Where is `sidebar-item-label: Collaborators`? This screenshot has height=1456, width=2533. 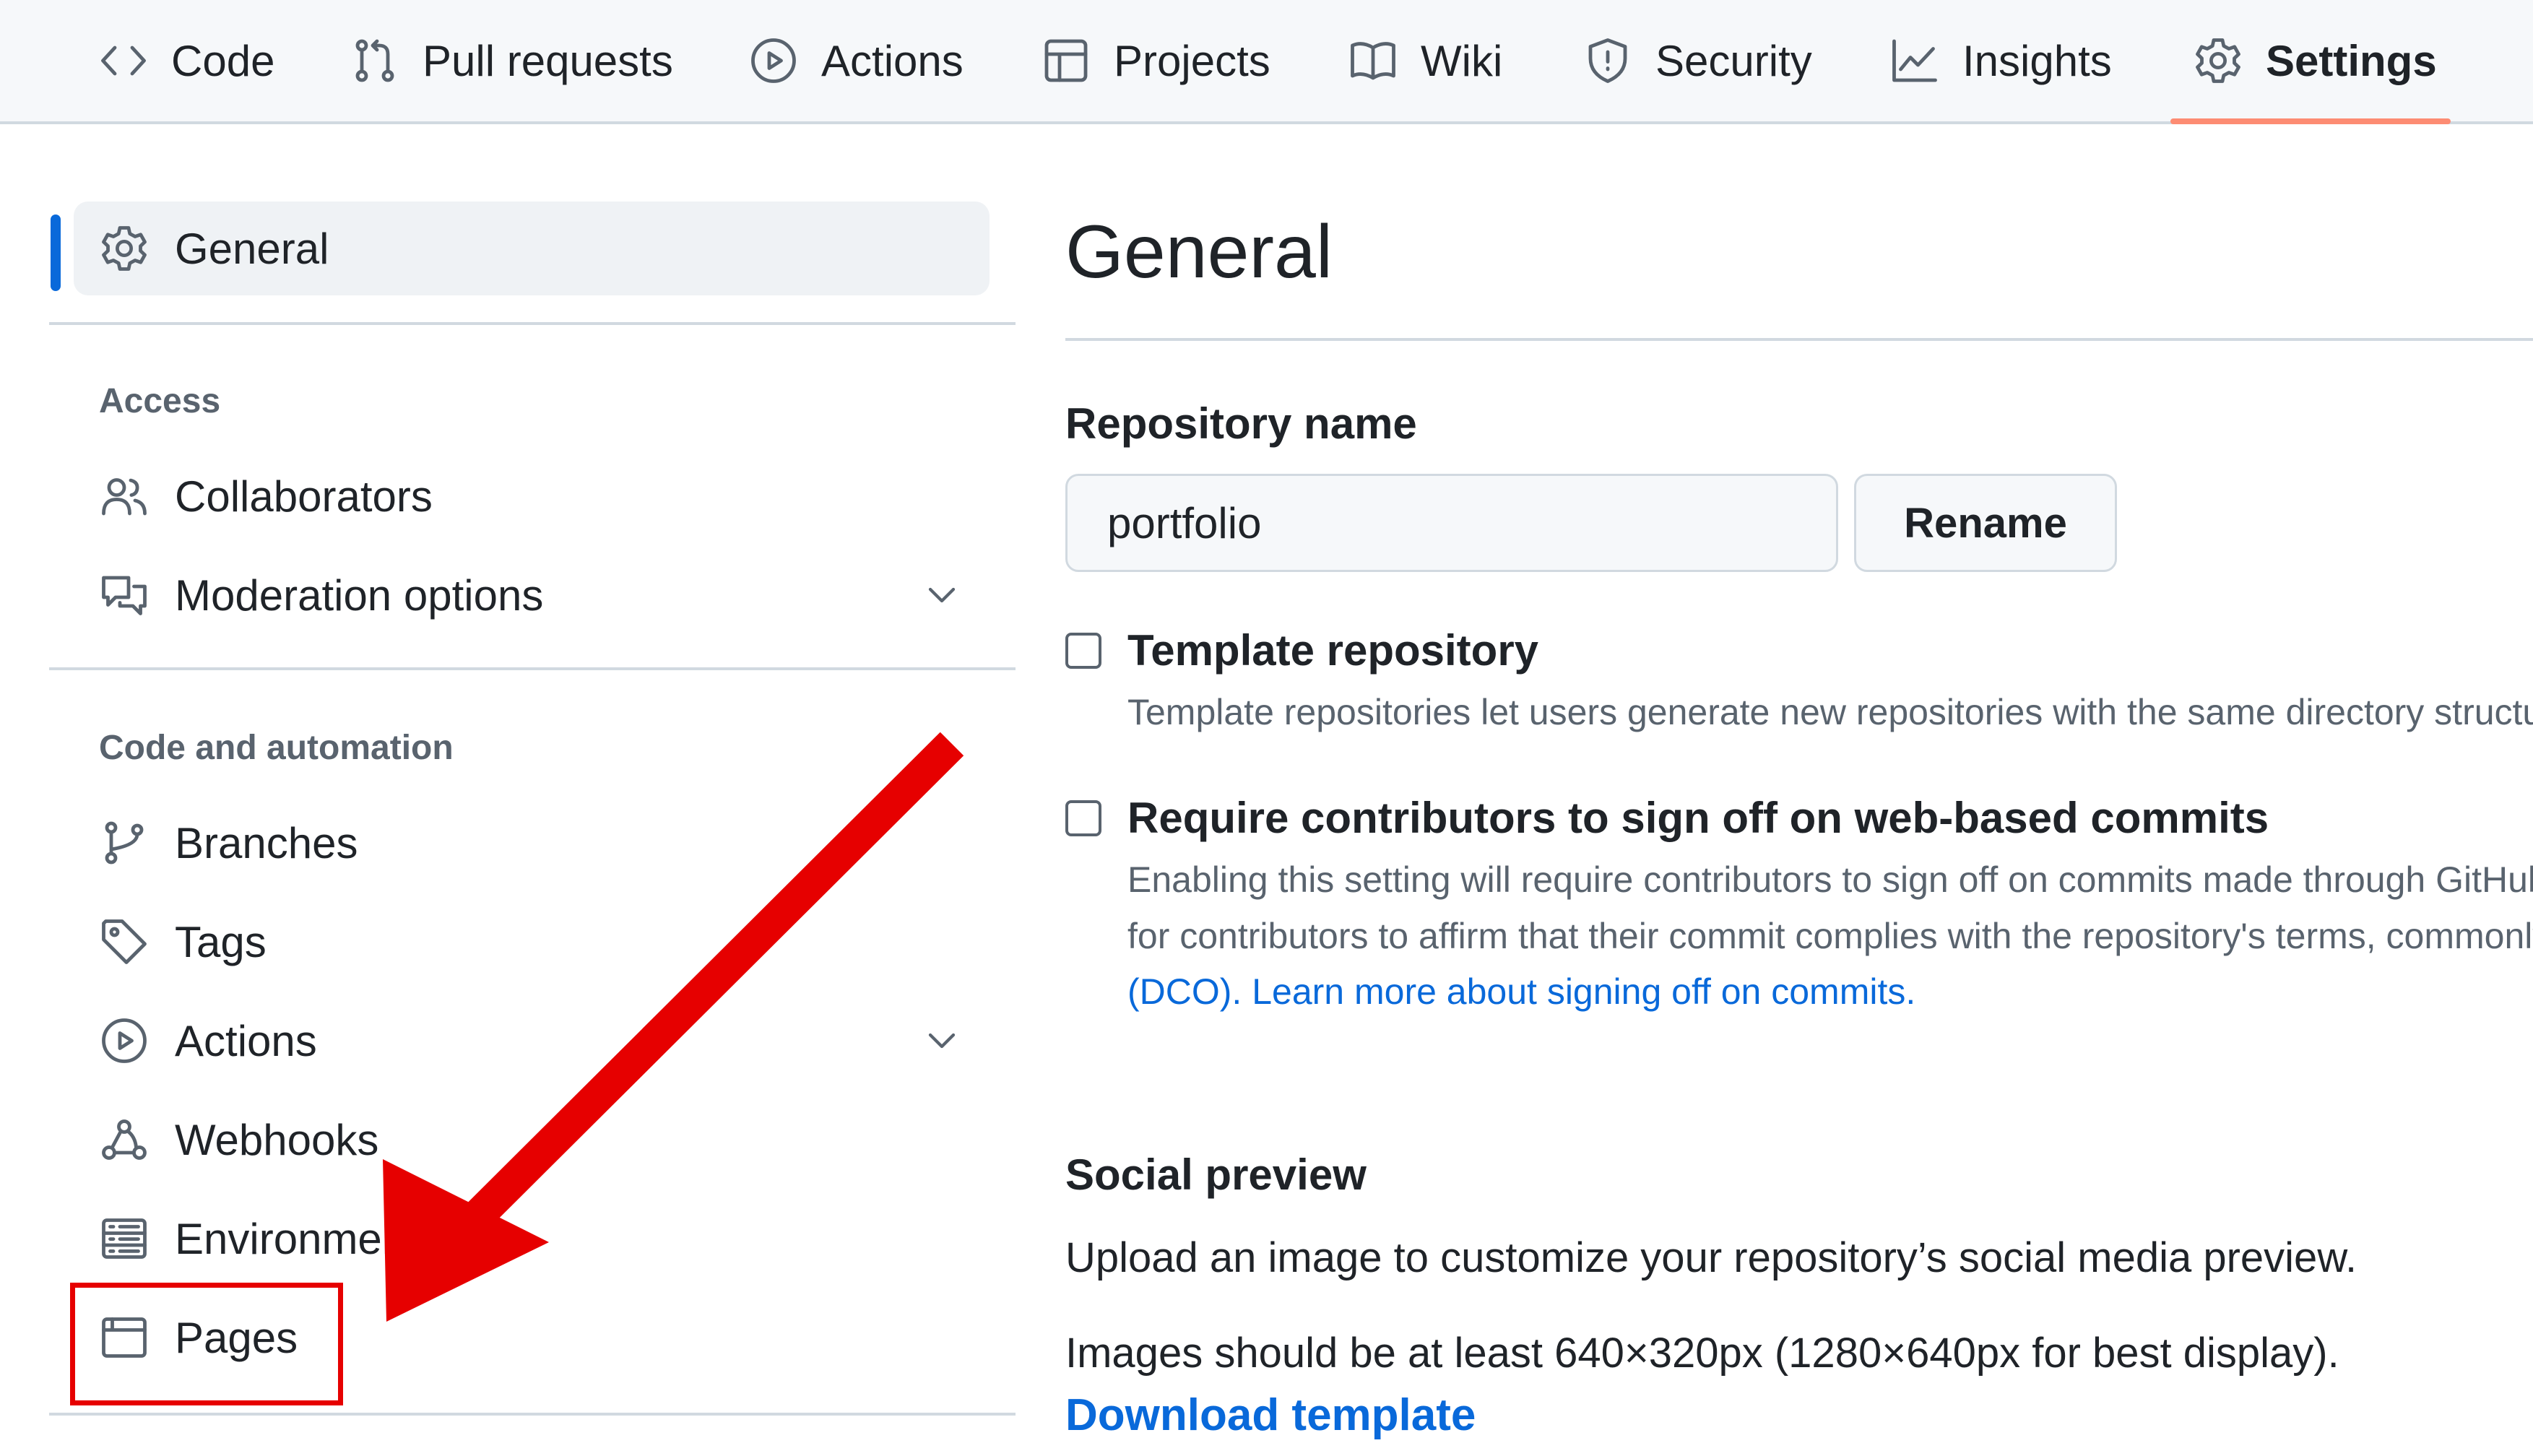 sidebar-item-label: Collaborators is located at coordinates (304, 496).